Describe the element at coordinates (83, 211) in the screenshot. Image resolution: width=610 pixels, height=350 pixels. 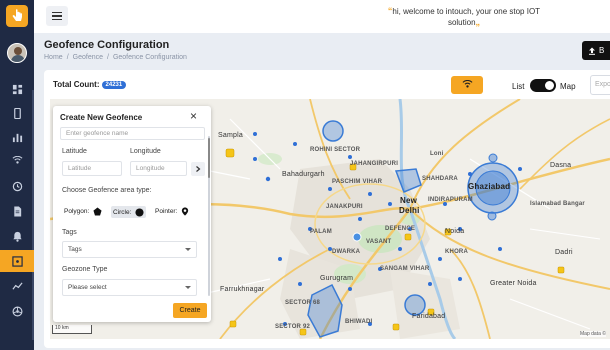
I see `shape-option-polygon: Polygon:` at that location.